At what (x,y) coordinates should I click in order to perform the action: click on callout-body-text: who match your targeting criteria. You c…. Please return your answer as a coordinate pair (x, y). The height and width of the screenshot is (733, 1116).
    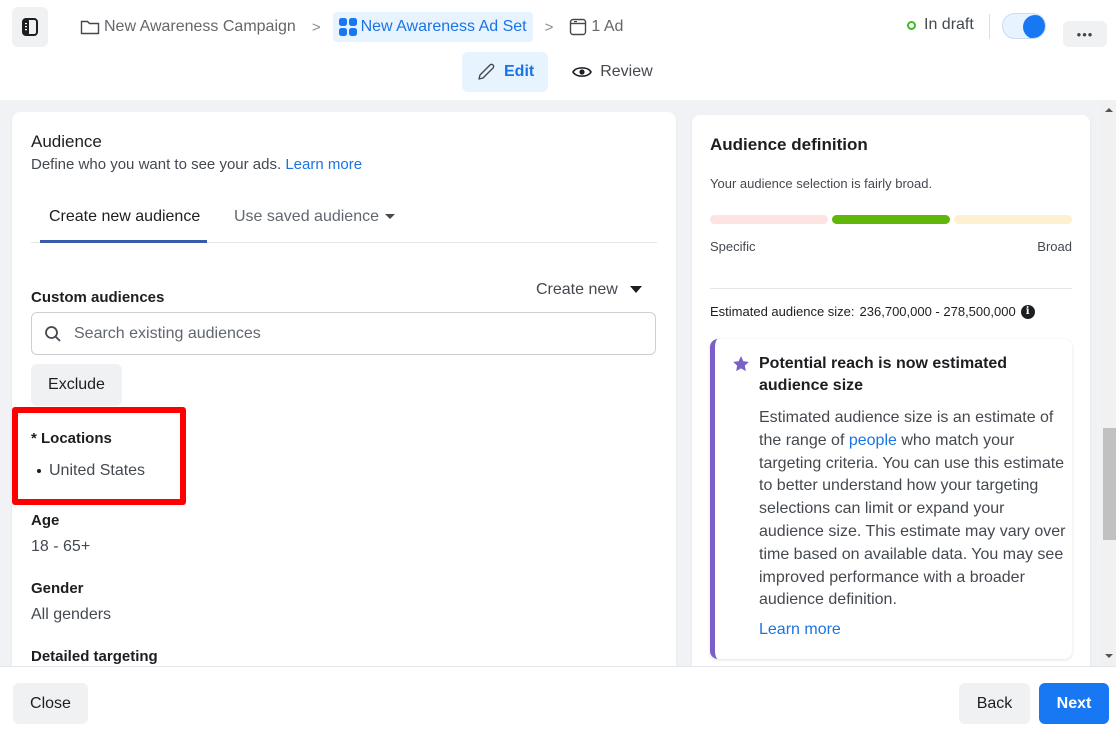
    Looking at the image, I should click on (912, 520).